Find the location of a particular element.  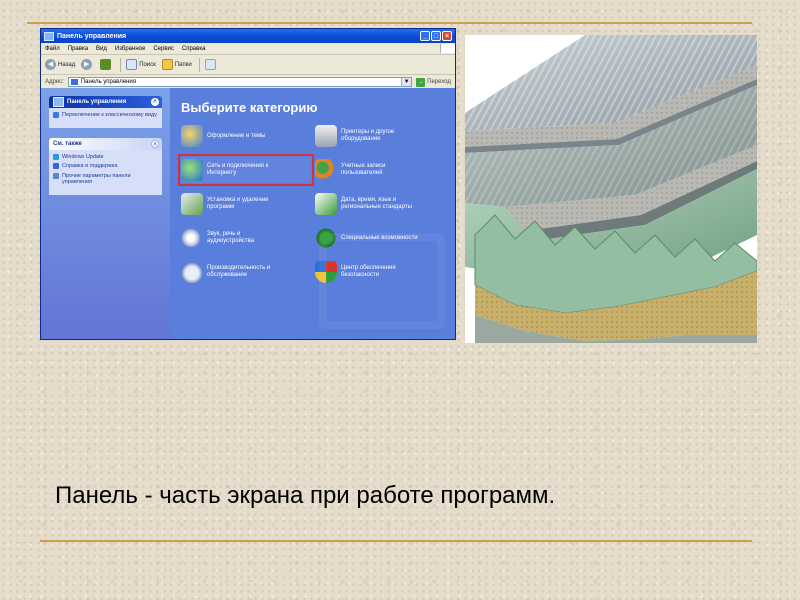

close-button: × is located at coordinates (447, 36).